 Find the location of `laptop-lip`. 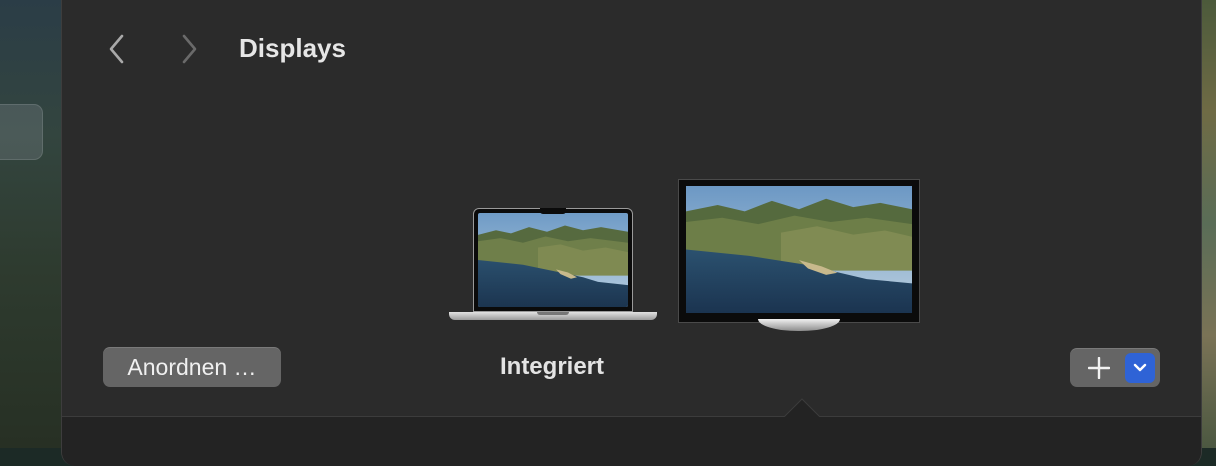

laptop-lip is located at coordinates (553, 313).